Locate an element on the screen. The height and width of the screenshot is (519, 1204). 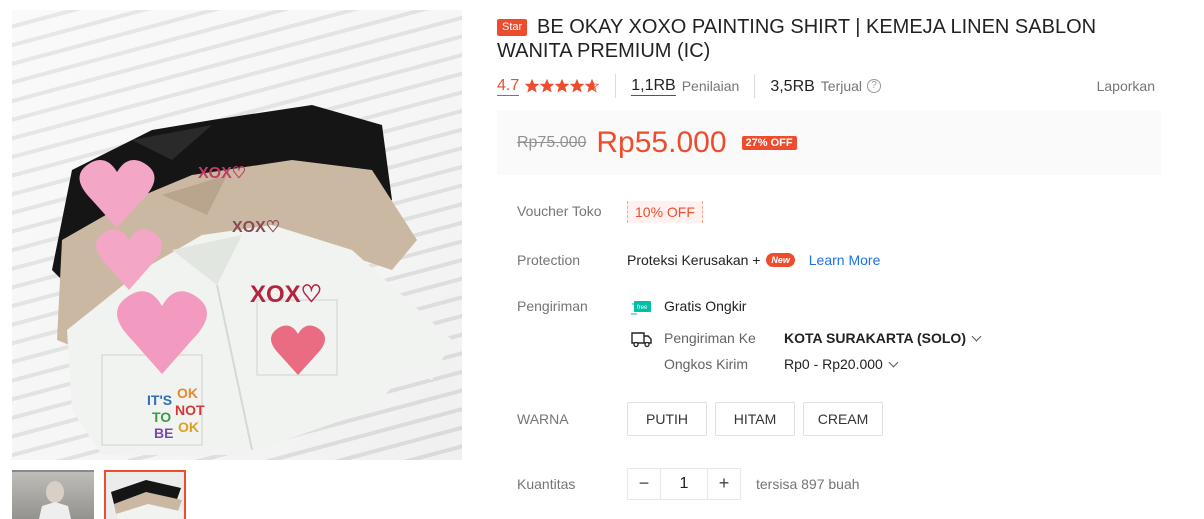
decrease-button: − is located at coordinates (644, 484).